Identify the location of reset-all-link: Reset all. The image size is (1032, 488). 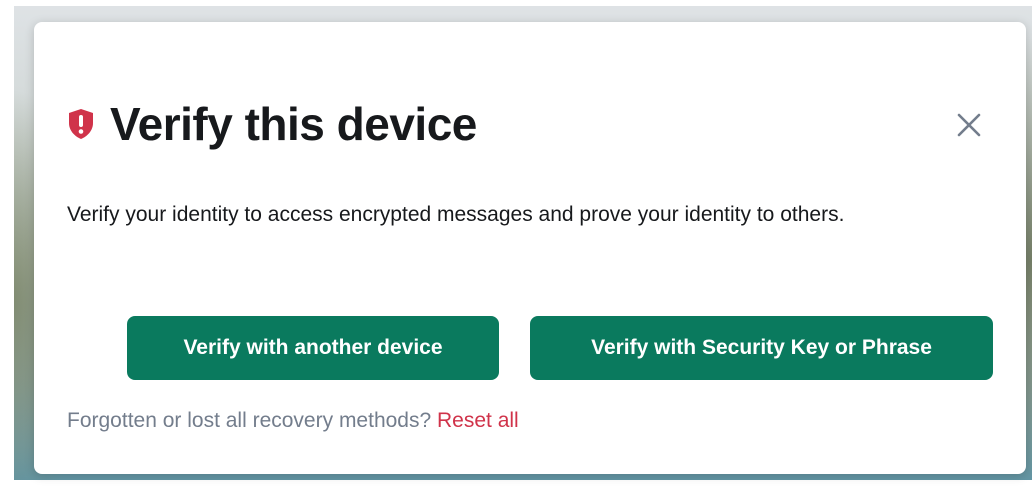
(478, 420).